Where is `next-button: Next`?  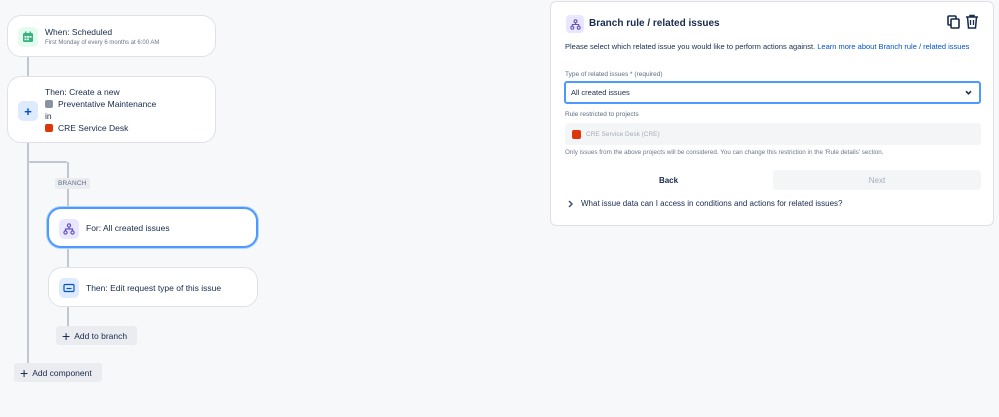 next-button: Next is located at coordinates (877, 180).